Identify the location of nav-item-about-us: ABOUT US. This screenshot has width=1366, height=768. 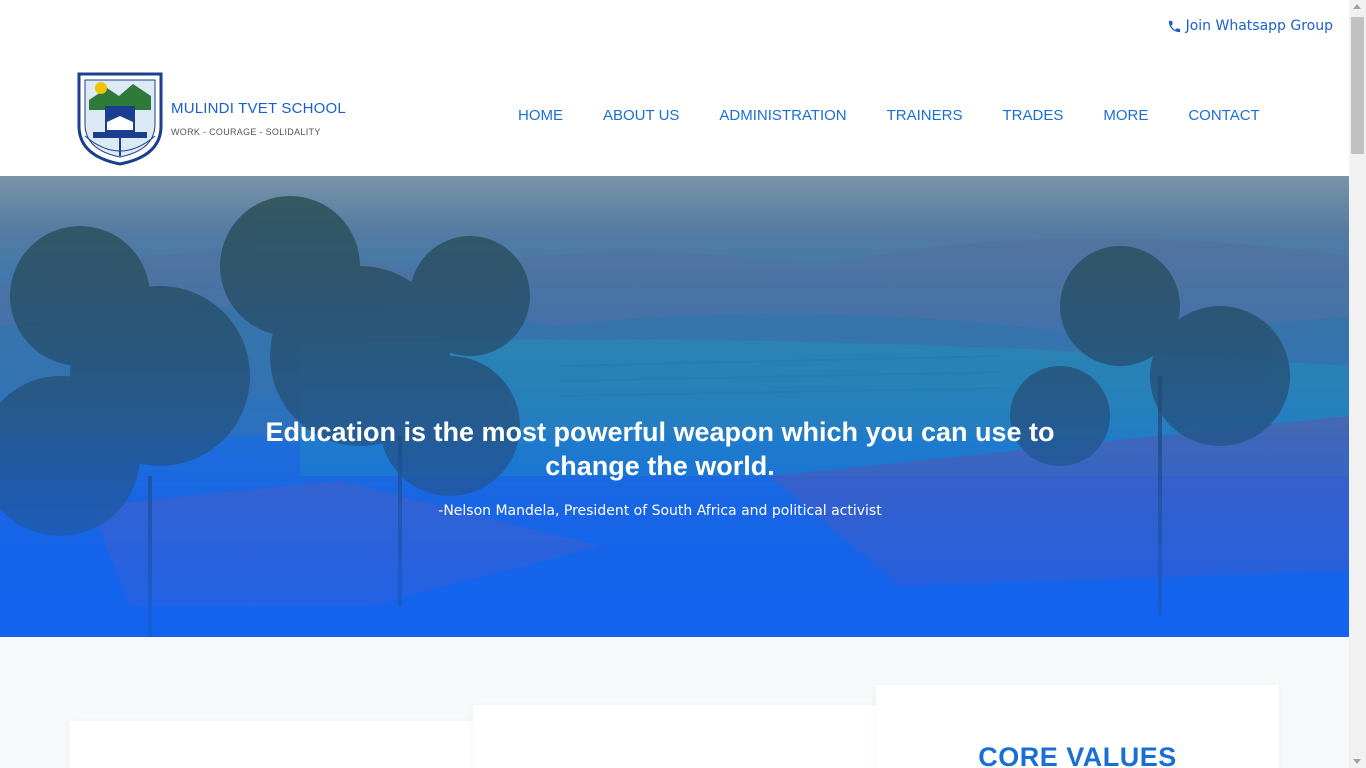
(641, 115).